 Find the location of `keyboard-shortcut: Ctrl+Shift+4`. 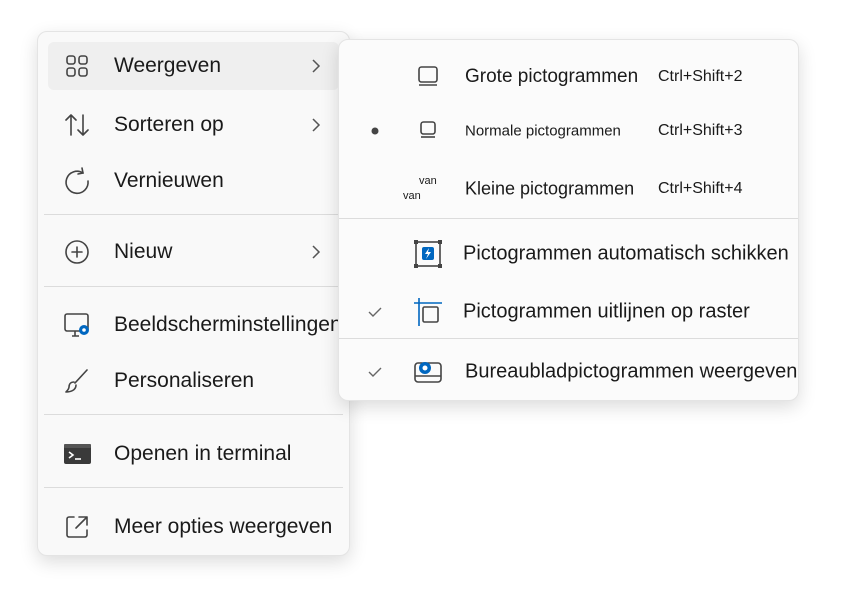

keyboard-shortcut: Ctrl+Shift+4 is located at coordinates (700, 188).